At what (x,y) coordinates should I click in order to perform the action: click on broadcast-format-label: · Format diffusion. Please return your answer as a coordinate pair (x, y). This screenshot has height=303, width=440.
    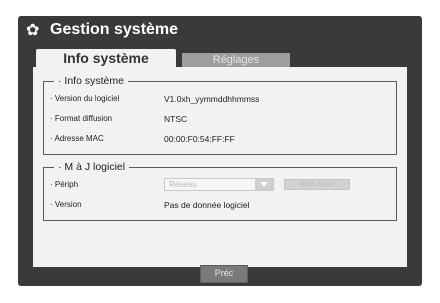
    Looking at the image, I should click on (81, 118).